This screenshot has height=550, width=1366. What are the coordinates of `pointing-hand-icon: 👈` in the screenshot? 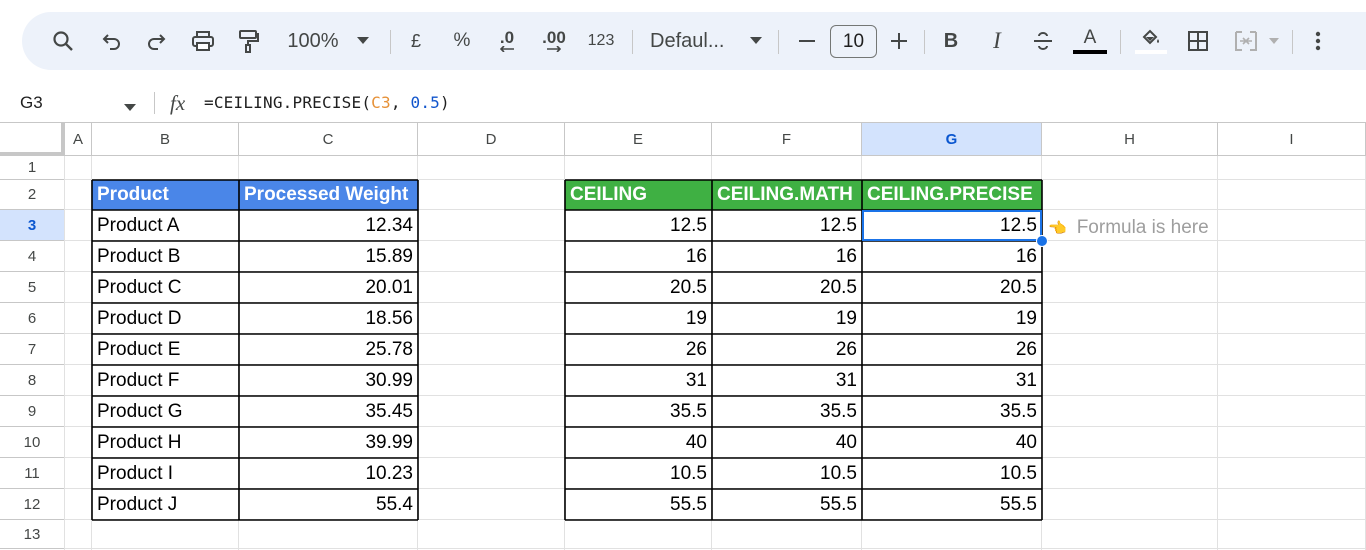 It's located at (1057, 228).